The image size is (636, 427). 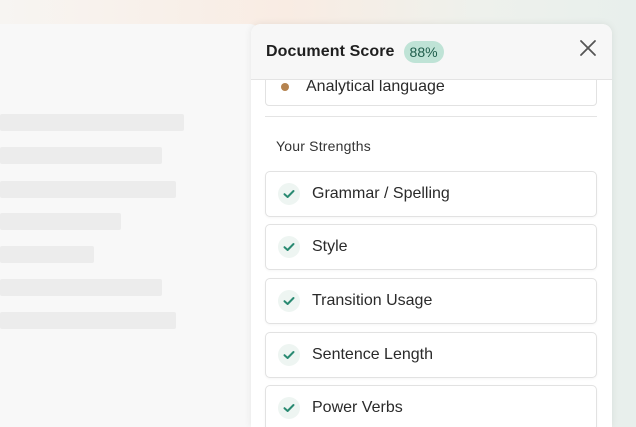 I want to click on strengths-section-title: Your Strengths, so click(x=323, y=146).